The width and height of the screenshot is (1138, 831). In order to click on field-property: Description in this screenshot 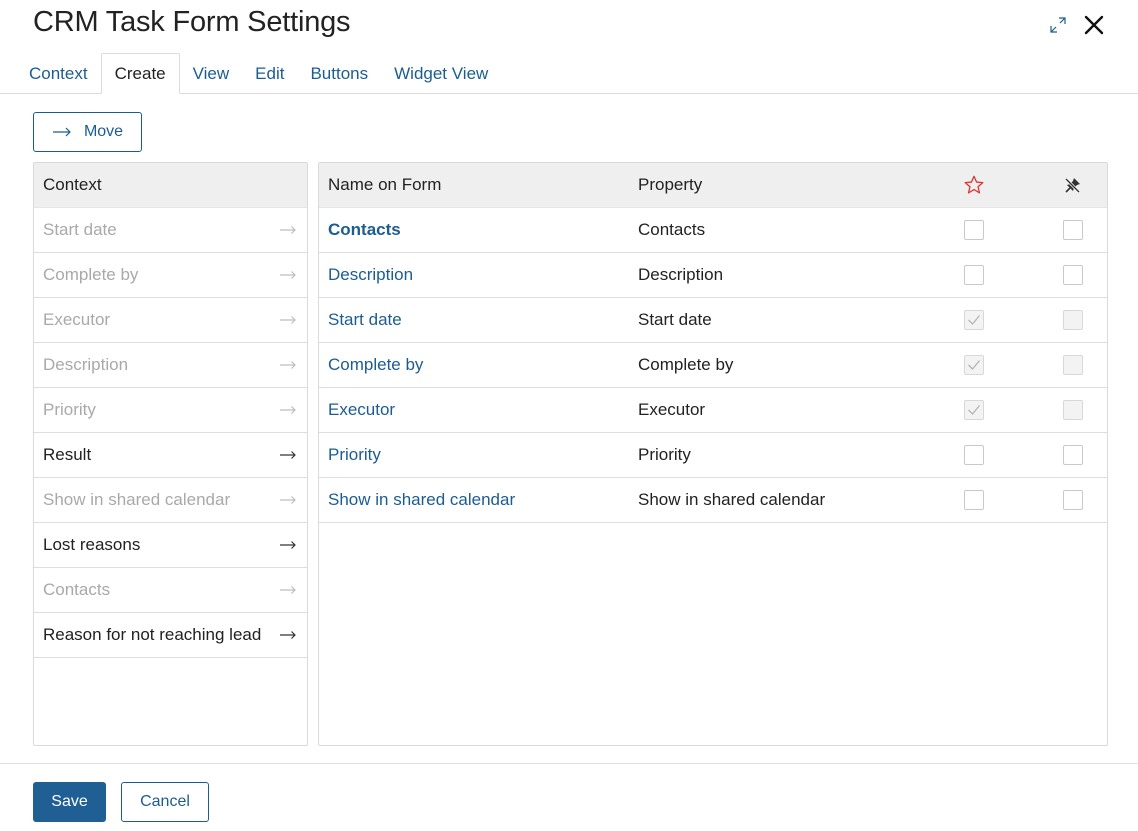, I will do `click(681, 274)`.